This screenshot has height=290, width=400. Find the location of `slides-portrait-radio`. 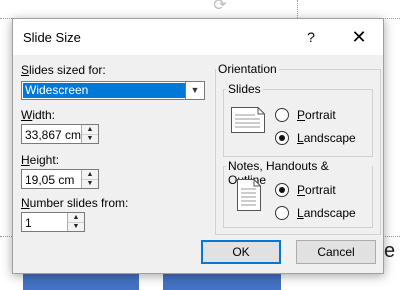

slides-portrait-radio is located at coordinates (282, 115).